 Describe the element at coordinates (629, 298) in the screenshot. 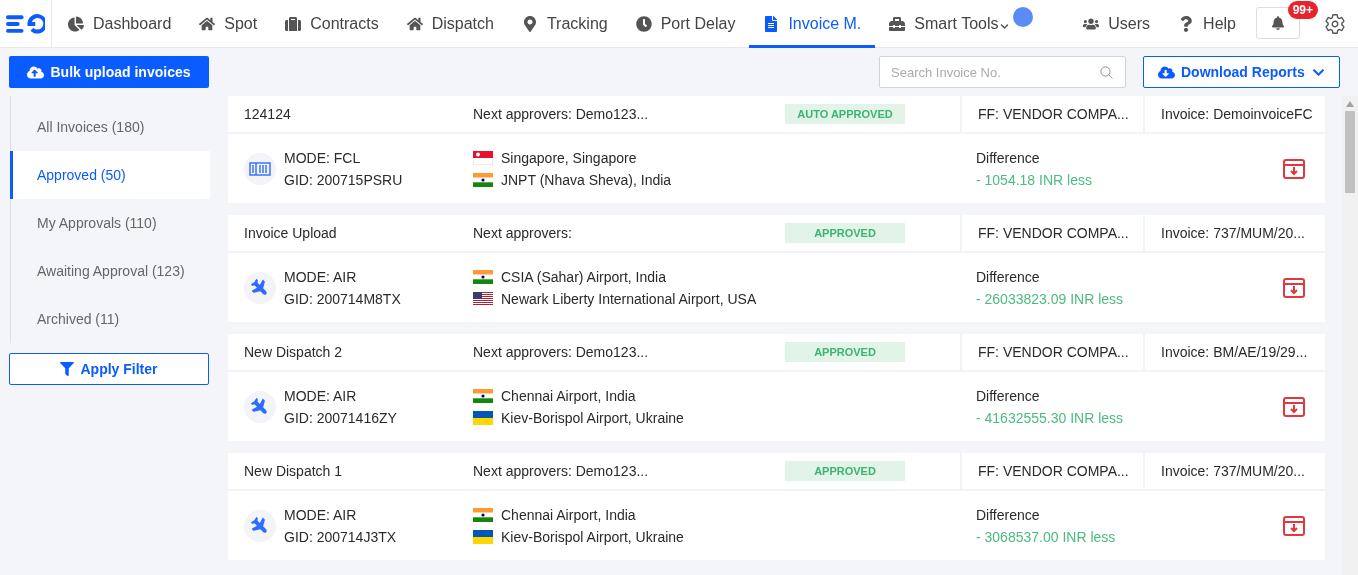

I see `route-place: Newark Liberty International Airport, USA` at that location.